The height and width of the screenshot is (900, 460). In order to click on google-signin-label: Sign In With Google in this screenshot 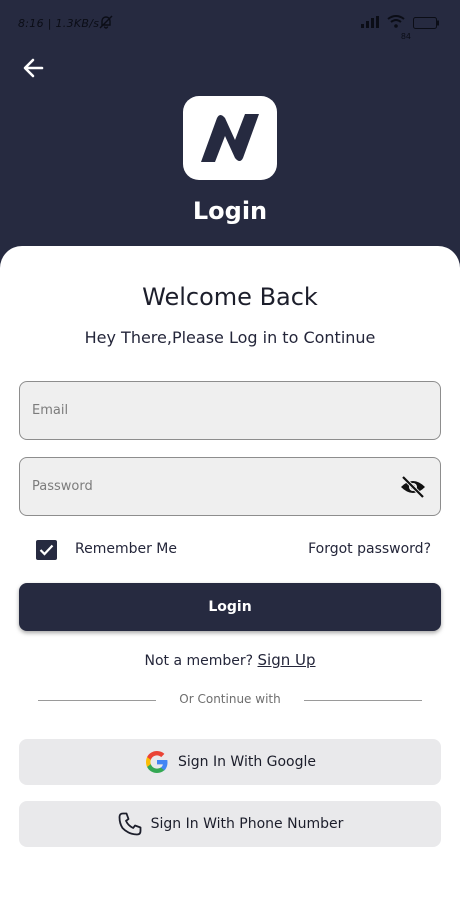, I will do `click(247, 762)`.